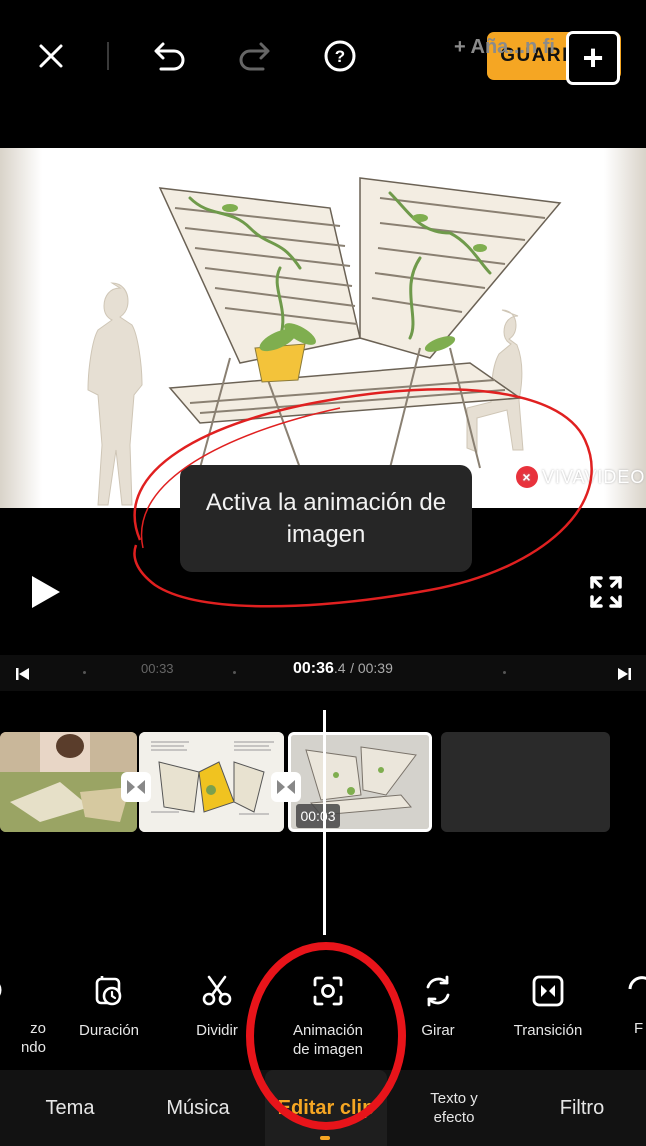 The image size is (646, 1146). What do you see at coordinates (594, 476) in the screenshot?
I see `watermark-label: VIVAVIDEO` at bounding box center [594, 476].